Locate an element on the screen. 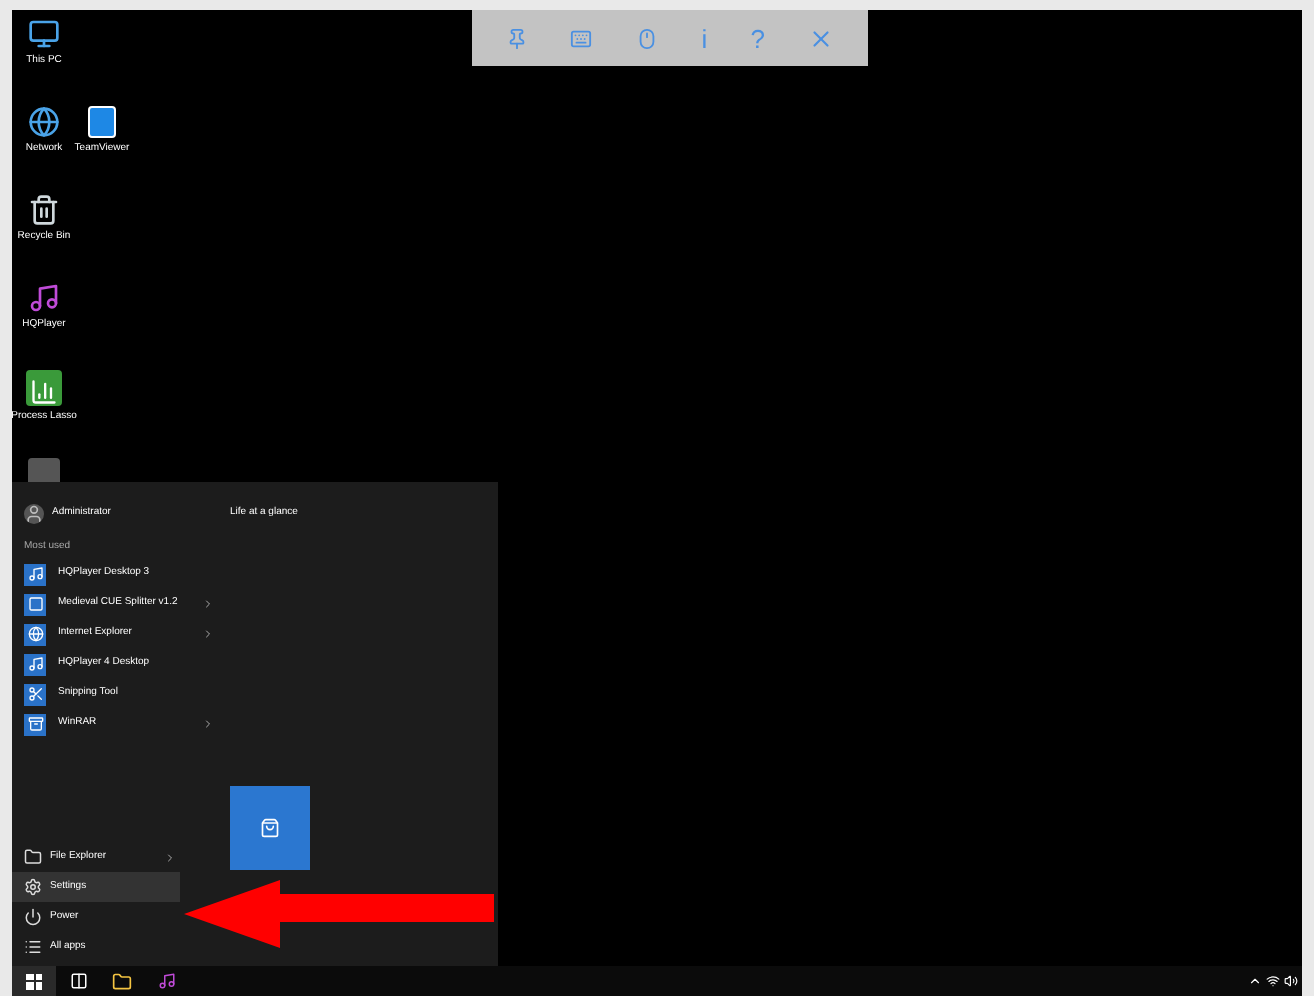 Image resolution: width=1314 pixels, height=996 pixels. trash-icon is located at coordinates (44, 210).